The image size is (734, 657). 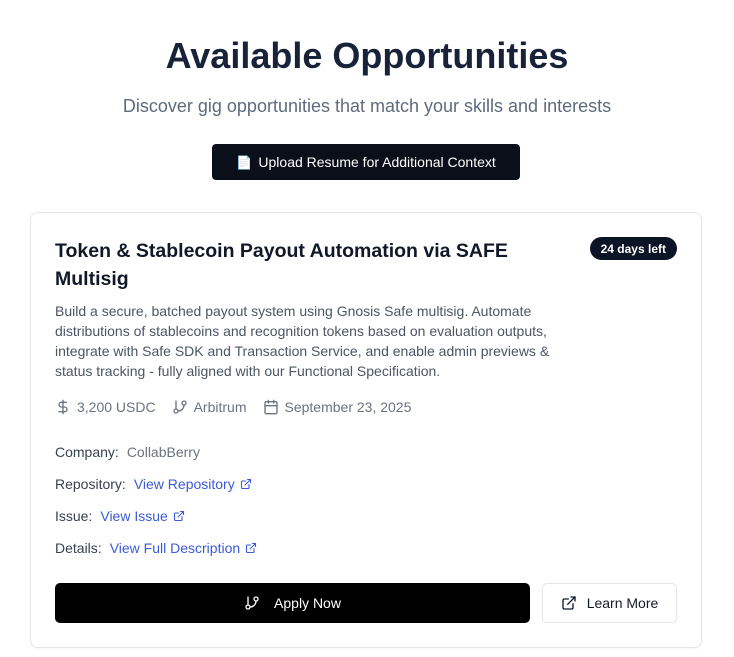 I want to click on learn-more-label: Learn More, so click(x=622, y=603).